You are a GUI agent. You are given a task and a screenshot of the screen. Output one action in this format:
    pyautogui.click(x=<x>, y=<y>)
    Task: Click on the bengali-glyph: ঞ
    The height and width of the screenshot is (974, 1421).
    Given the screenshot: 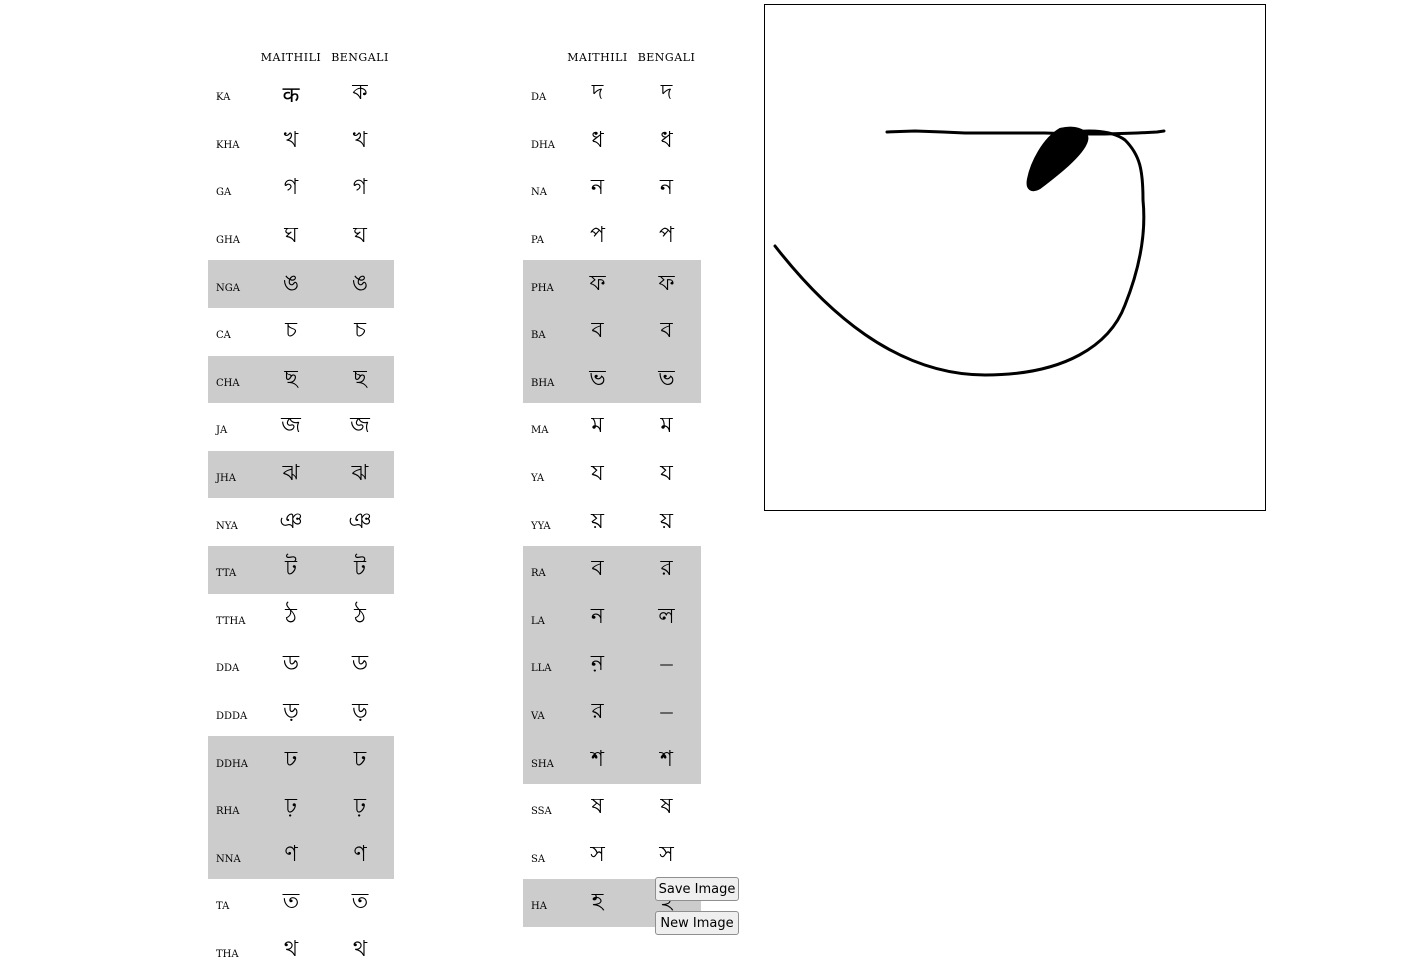 What is the action you would take?
    pyautogui.click(x=360, y=521)
    